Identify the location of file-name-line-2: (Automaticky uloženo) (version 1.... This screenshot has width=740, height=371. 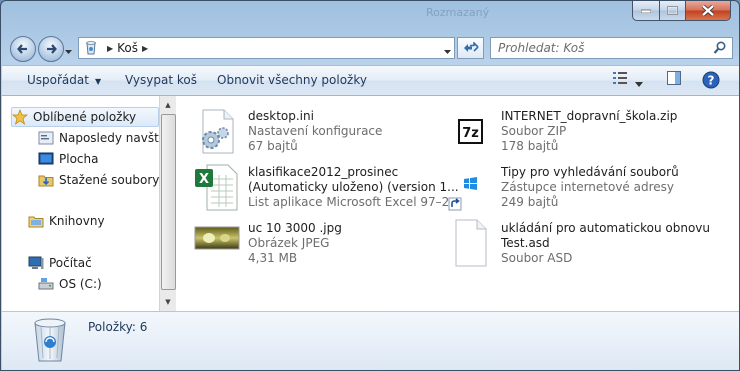
(353, 187).